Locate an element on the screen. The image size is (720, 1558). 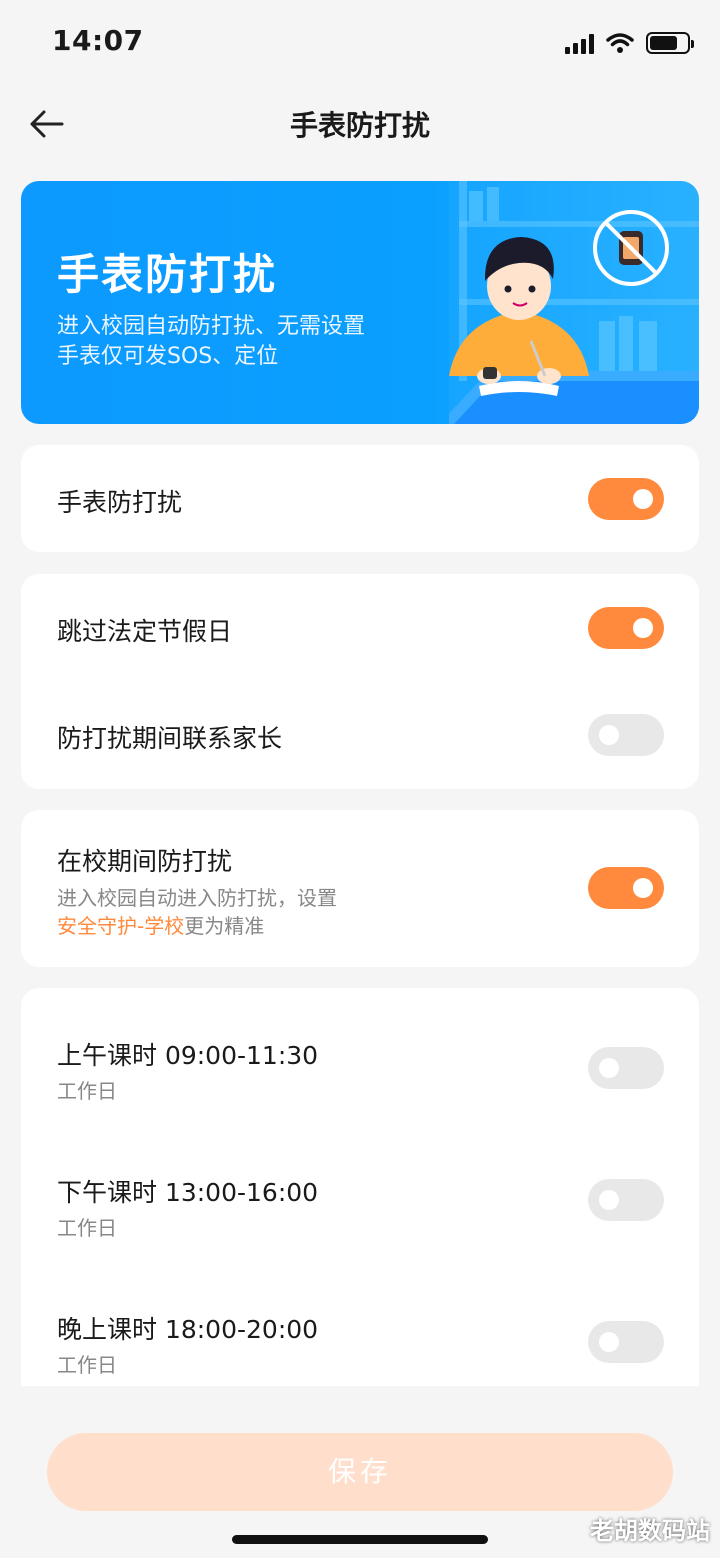
period-label: 下午课时 13:00-16:00 is located at coordinates (188, 1192).